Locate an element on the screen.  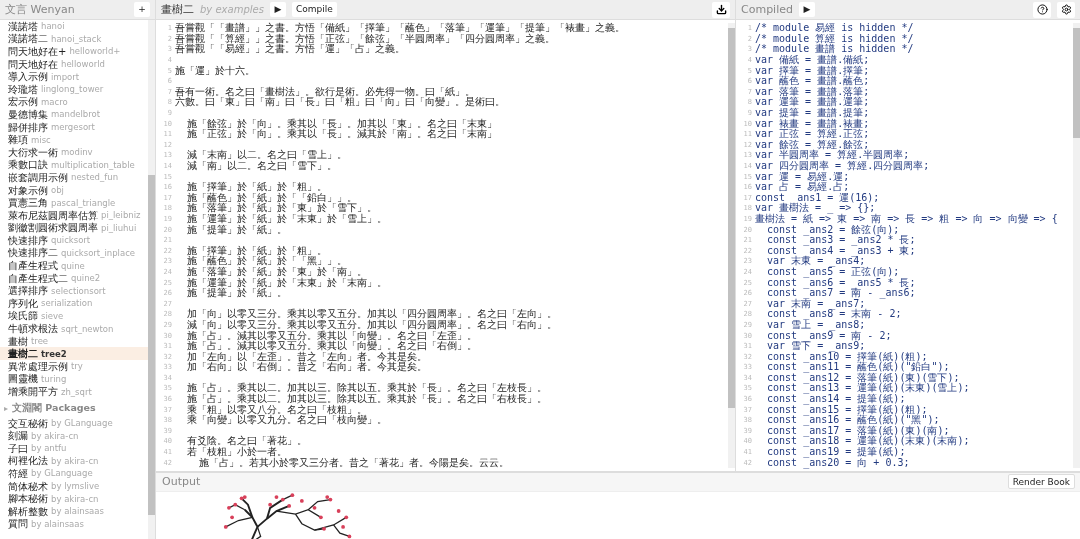
package-item: 柯裡化法 by akira-cn is located at coordinates (74, 461).